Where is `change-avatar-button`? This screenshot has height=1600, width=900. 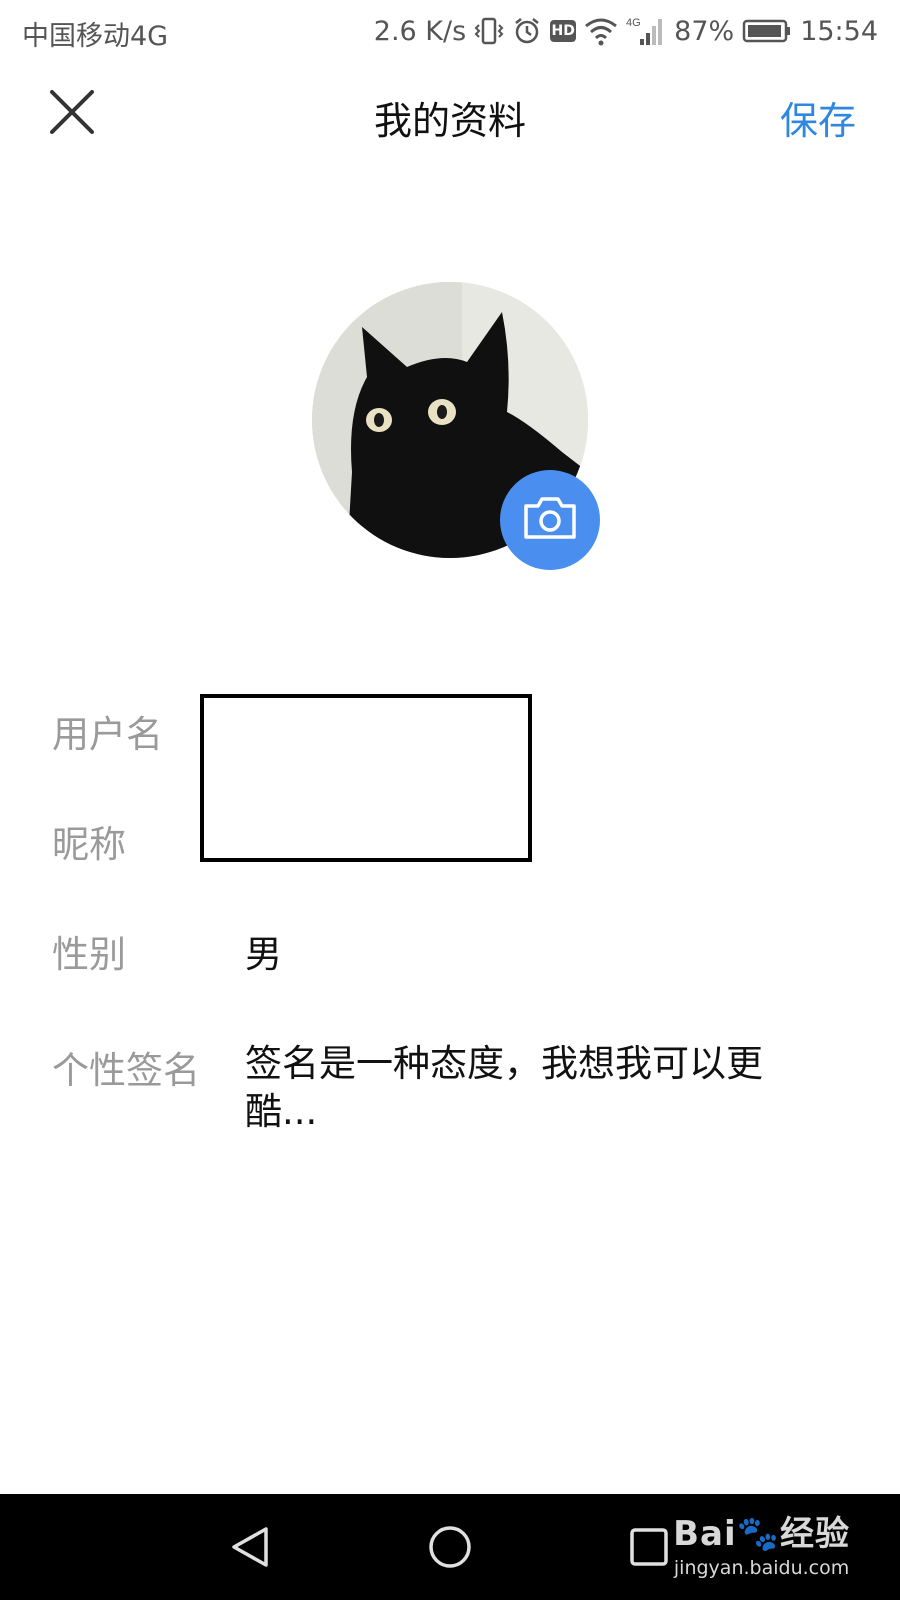
change-avatar-button is located at coordinates (550, 520).